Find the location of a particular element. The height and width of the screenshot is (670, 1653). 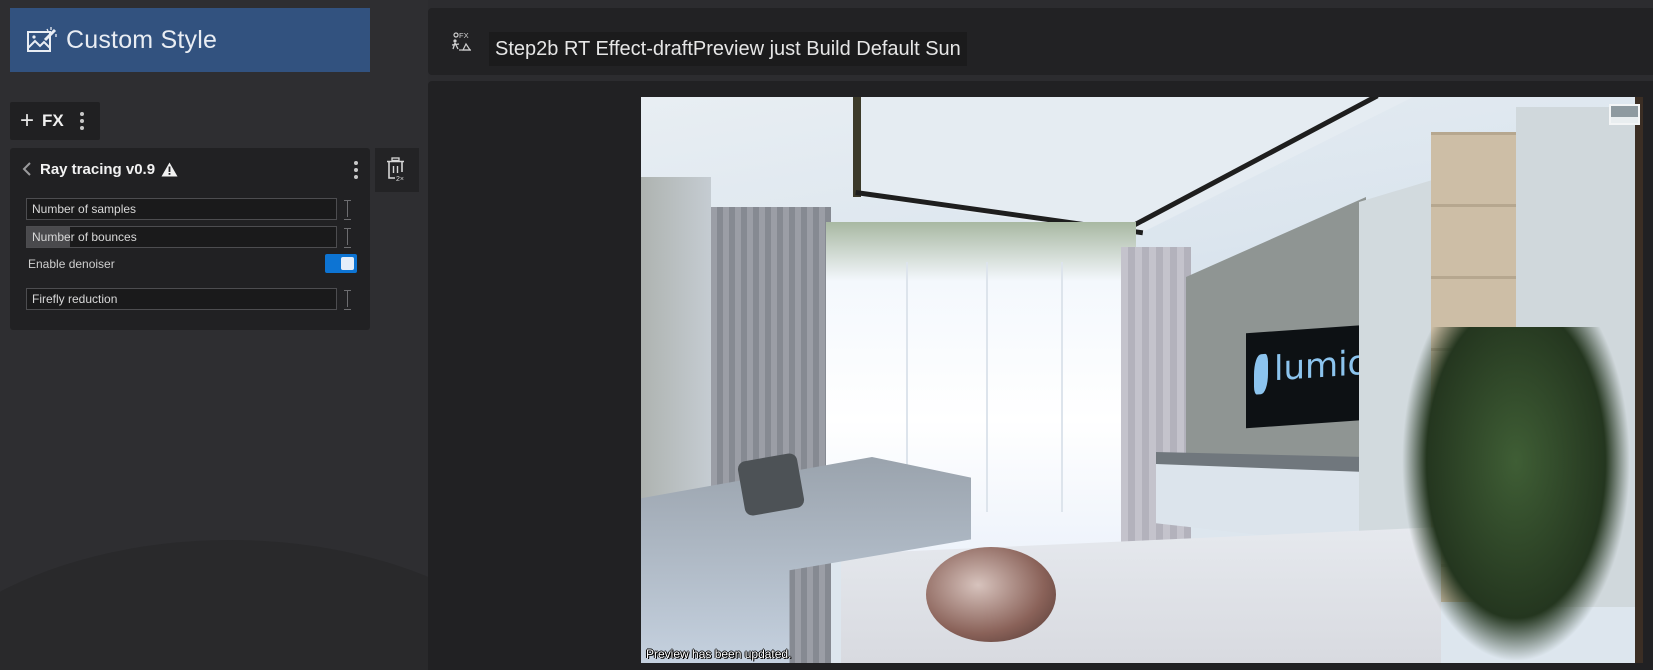

add-fx-label: FX is located at coordinates (53, 120).